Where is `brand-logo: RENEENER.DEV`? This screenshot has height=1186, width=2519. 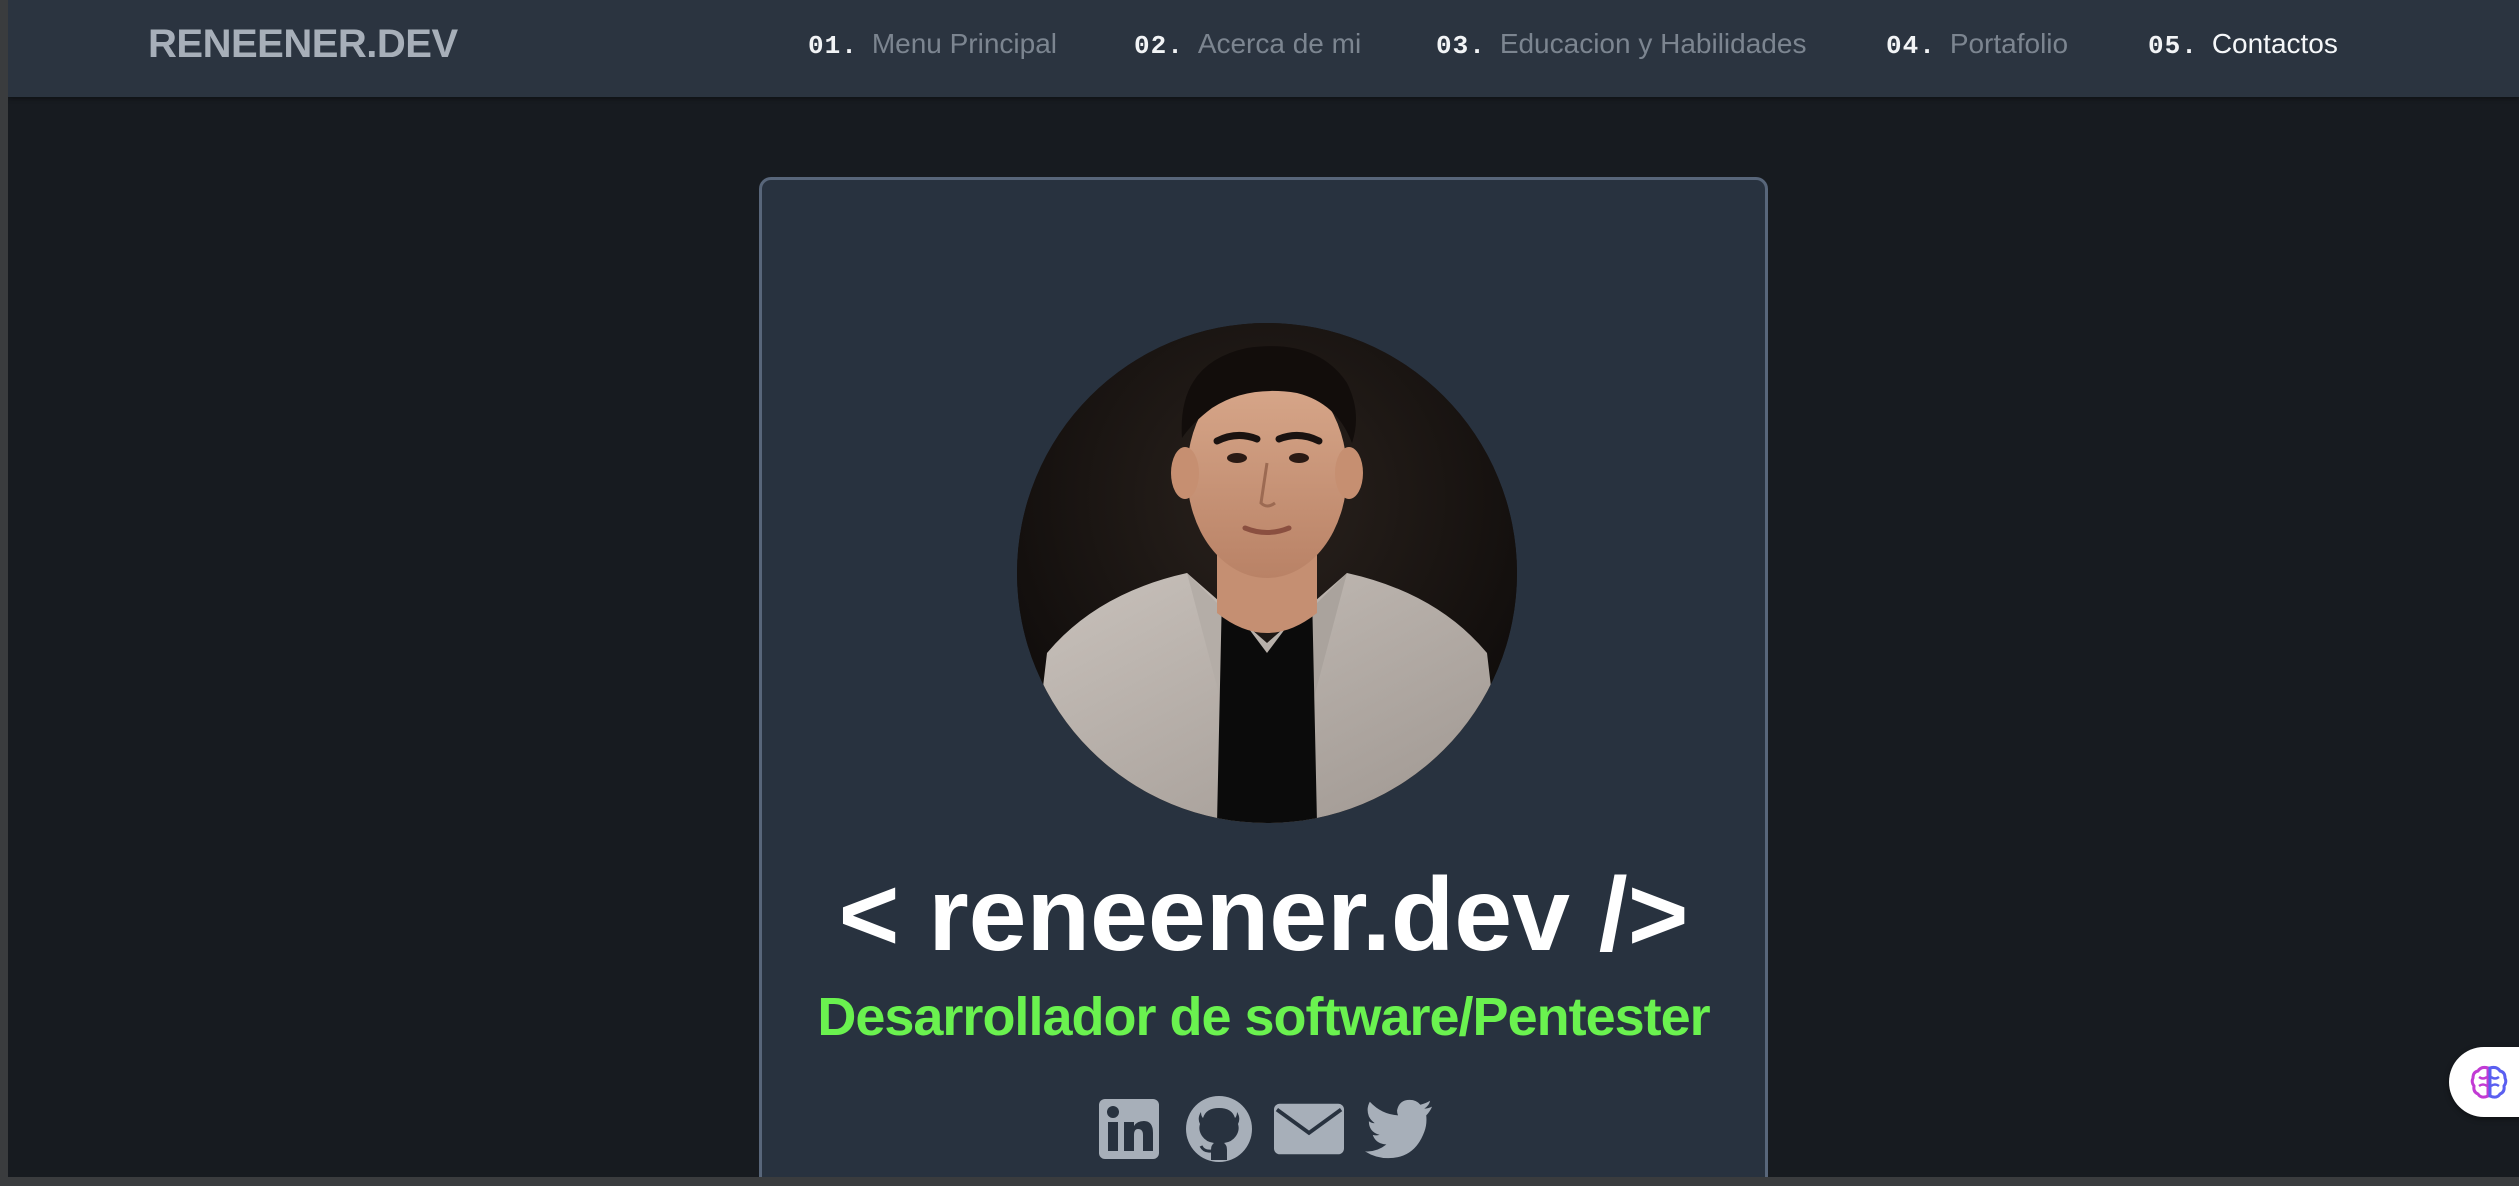
brand-logo: RENEENER.DEV is located at coordinates (303, 44).